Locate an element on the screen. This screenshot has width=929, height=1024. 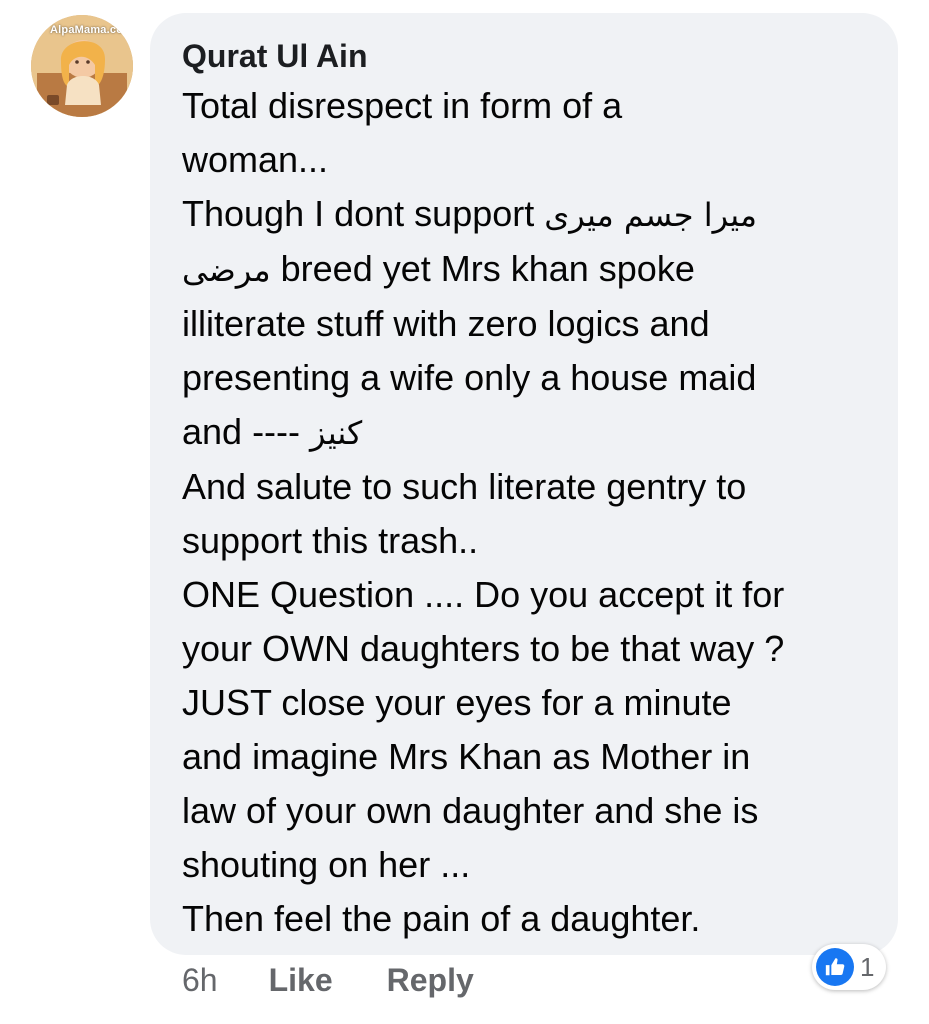
comment-line: illiterate stuff with zero logics and is located at coordinates (446, 323).